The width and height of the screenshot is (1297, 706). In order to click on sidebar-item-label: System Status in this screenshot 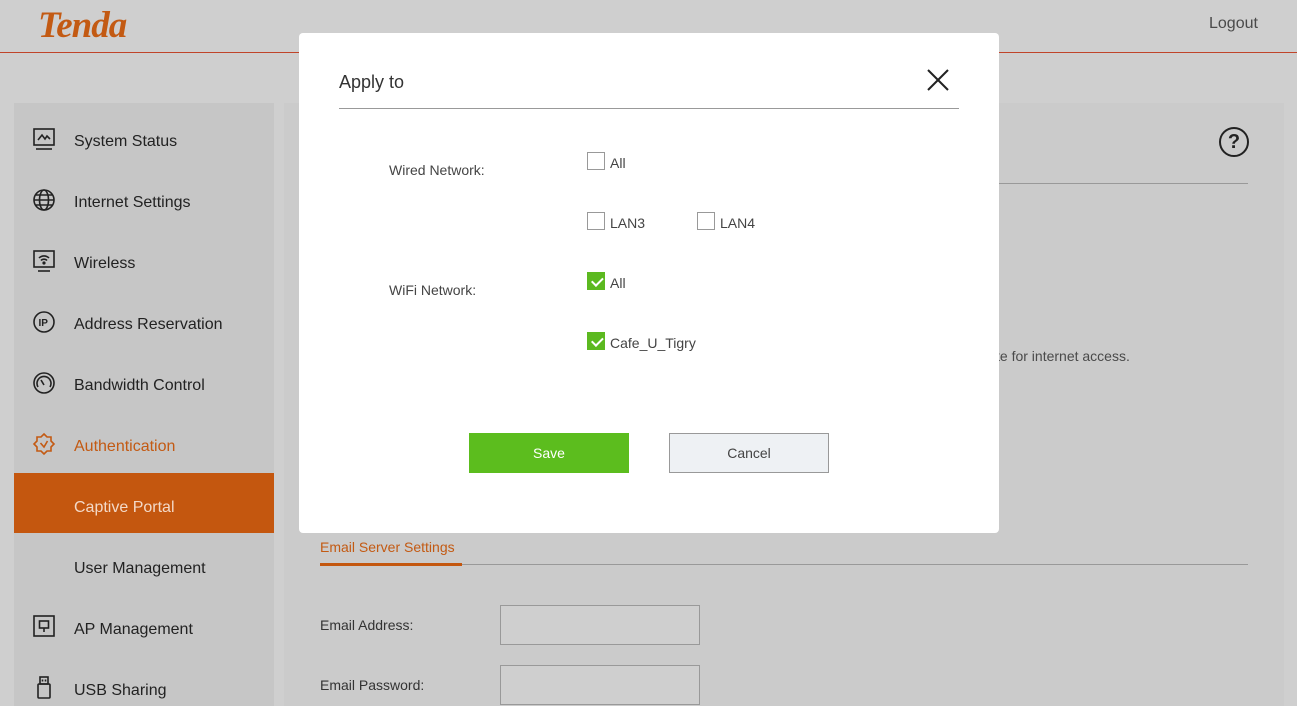, I will do `click(126, 141)`.